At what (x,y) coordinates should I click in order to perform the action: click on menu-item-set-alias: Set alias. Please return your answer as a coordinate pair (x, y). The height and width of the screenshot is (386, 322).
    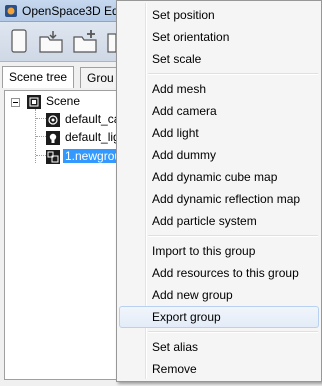
    Looking at the image, I should click on (219, 347).